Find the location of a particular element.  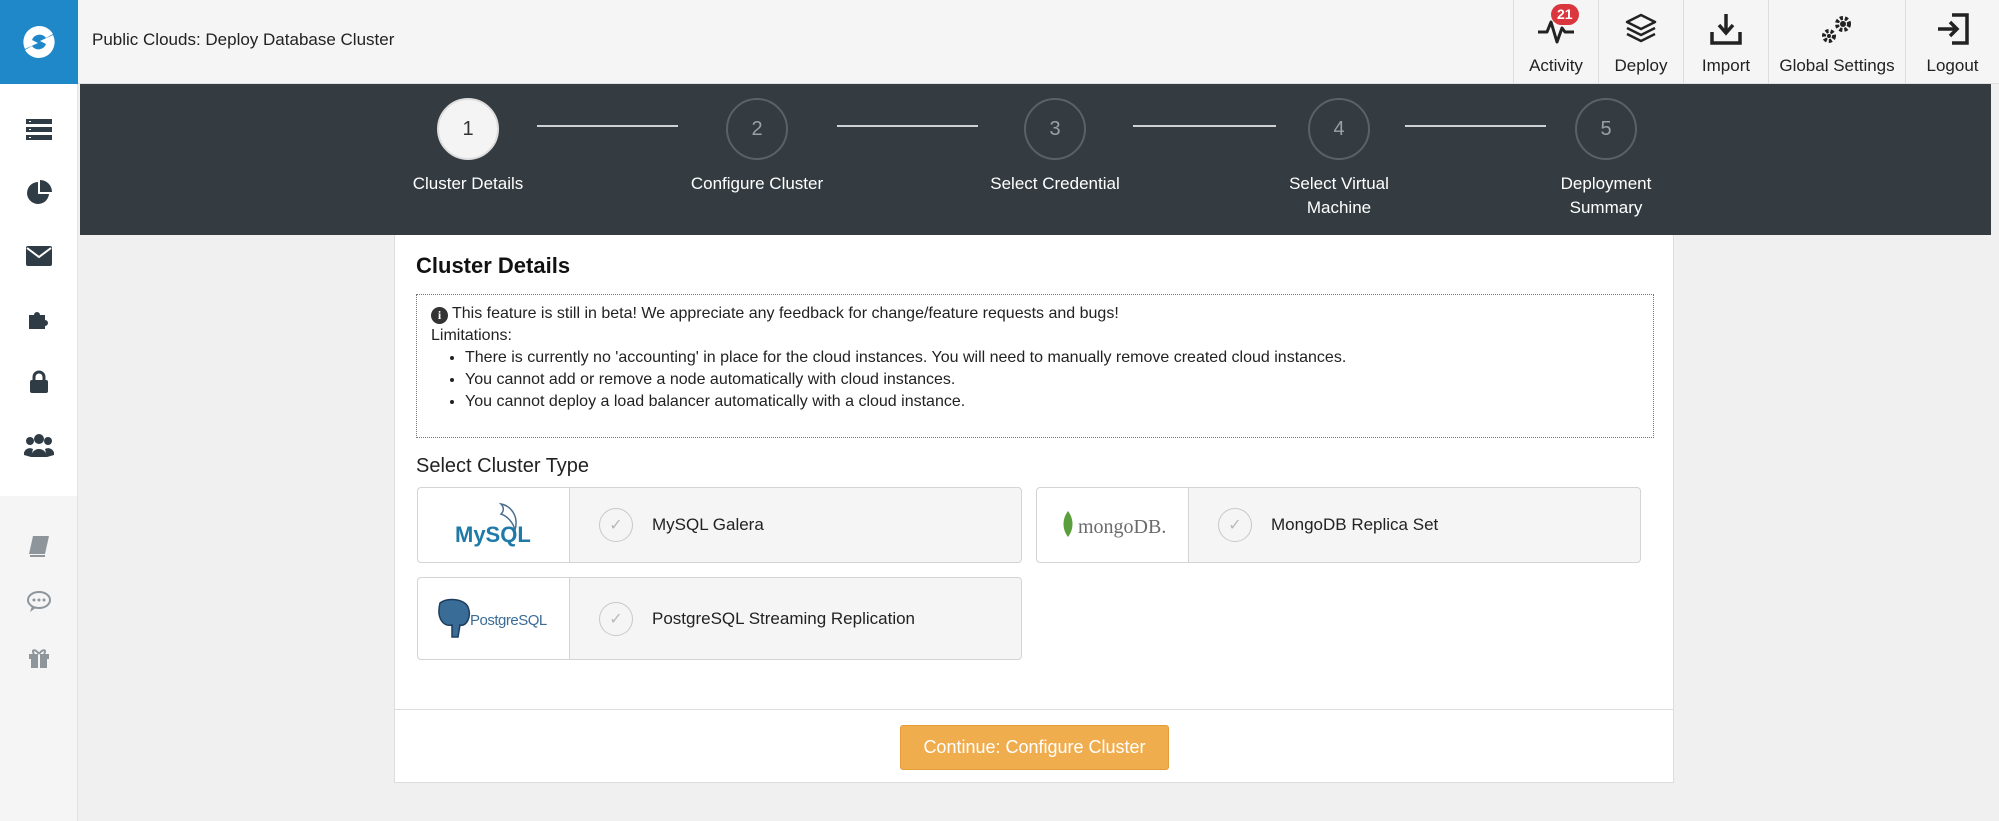

mongodb-logo: mongoDB. is located at coordinates (1113, 525).